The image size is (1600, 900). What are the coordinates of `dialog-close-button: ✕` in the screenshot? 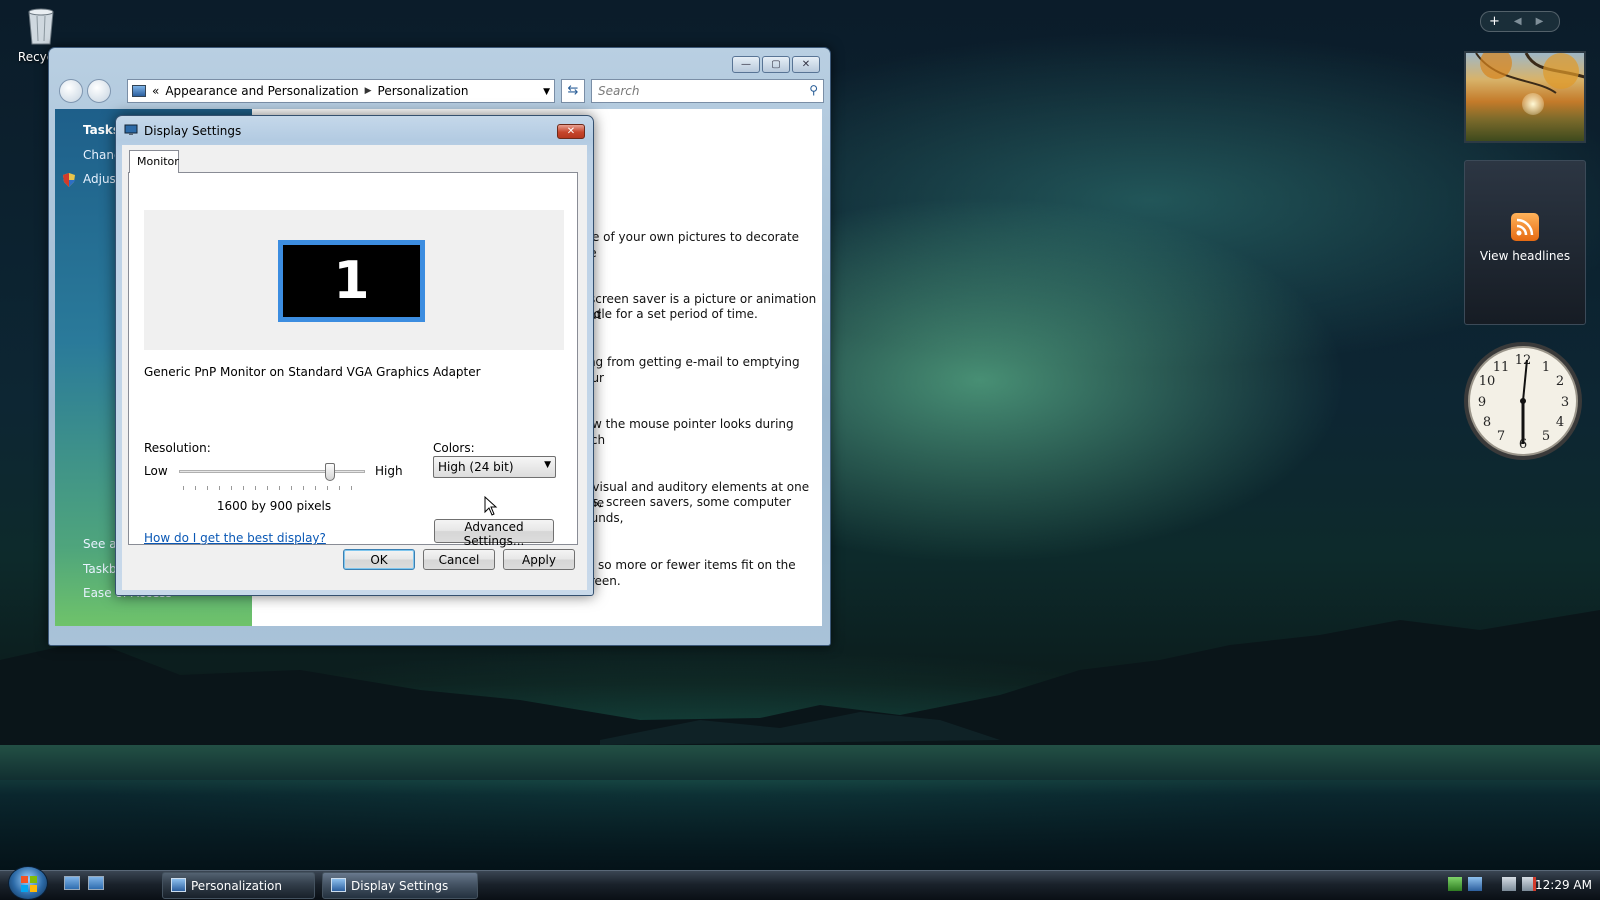 It's located at (571, 131).